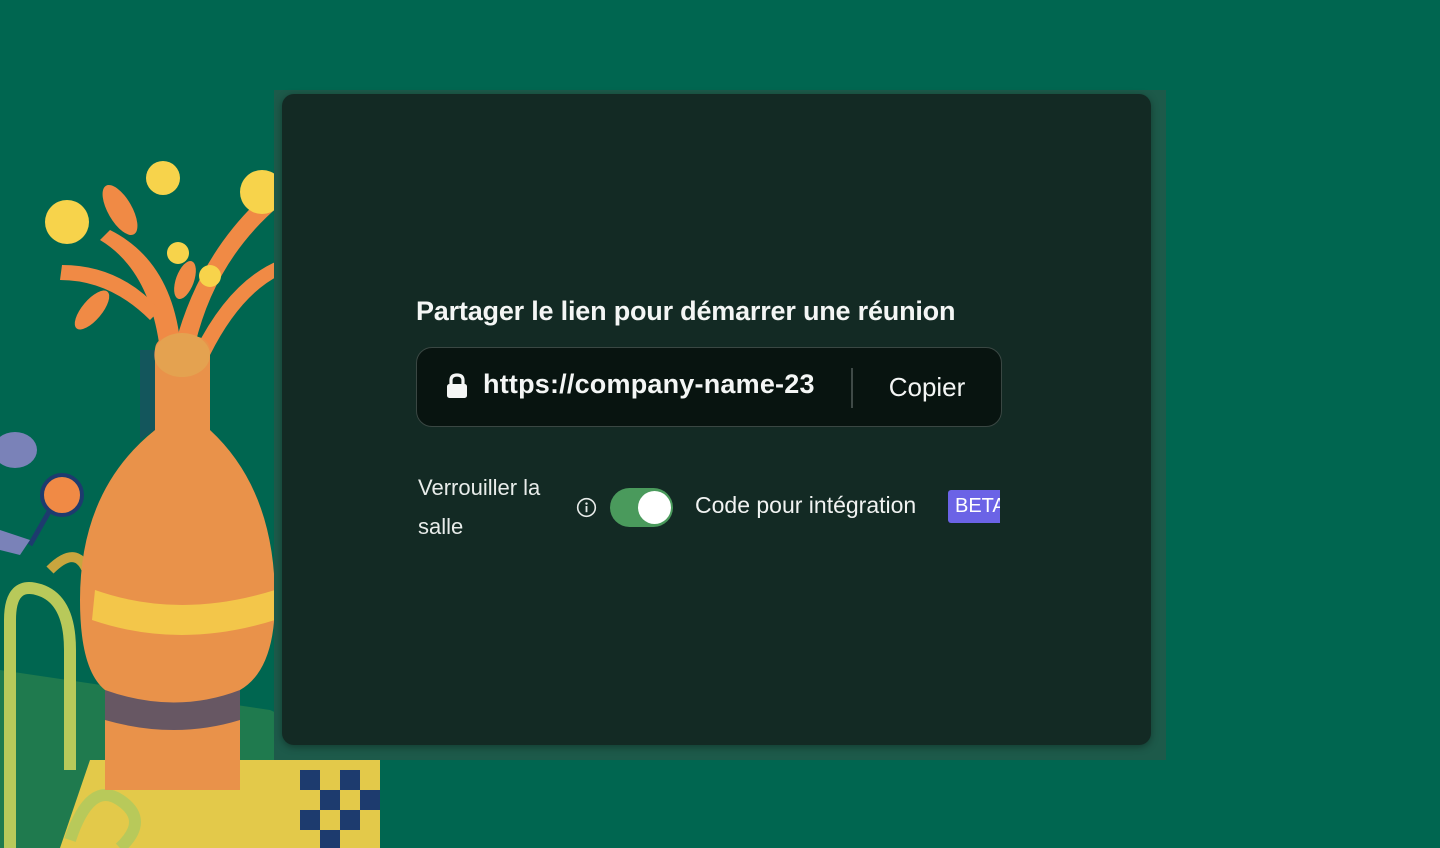 Image resolution: width=1440 pixels, height=848 pixels. I want to click on lock-room-toggle, so click(641, 507).